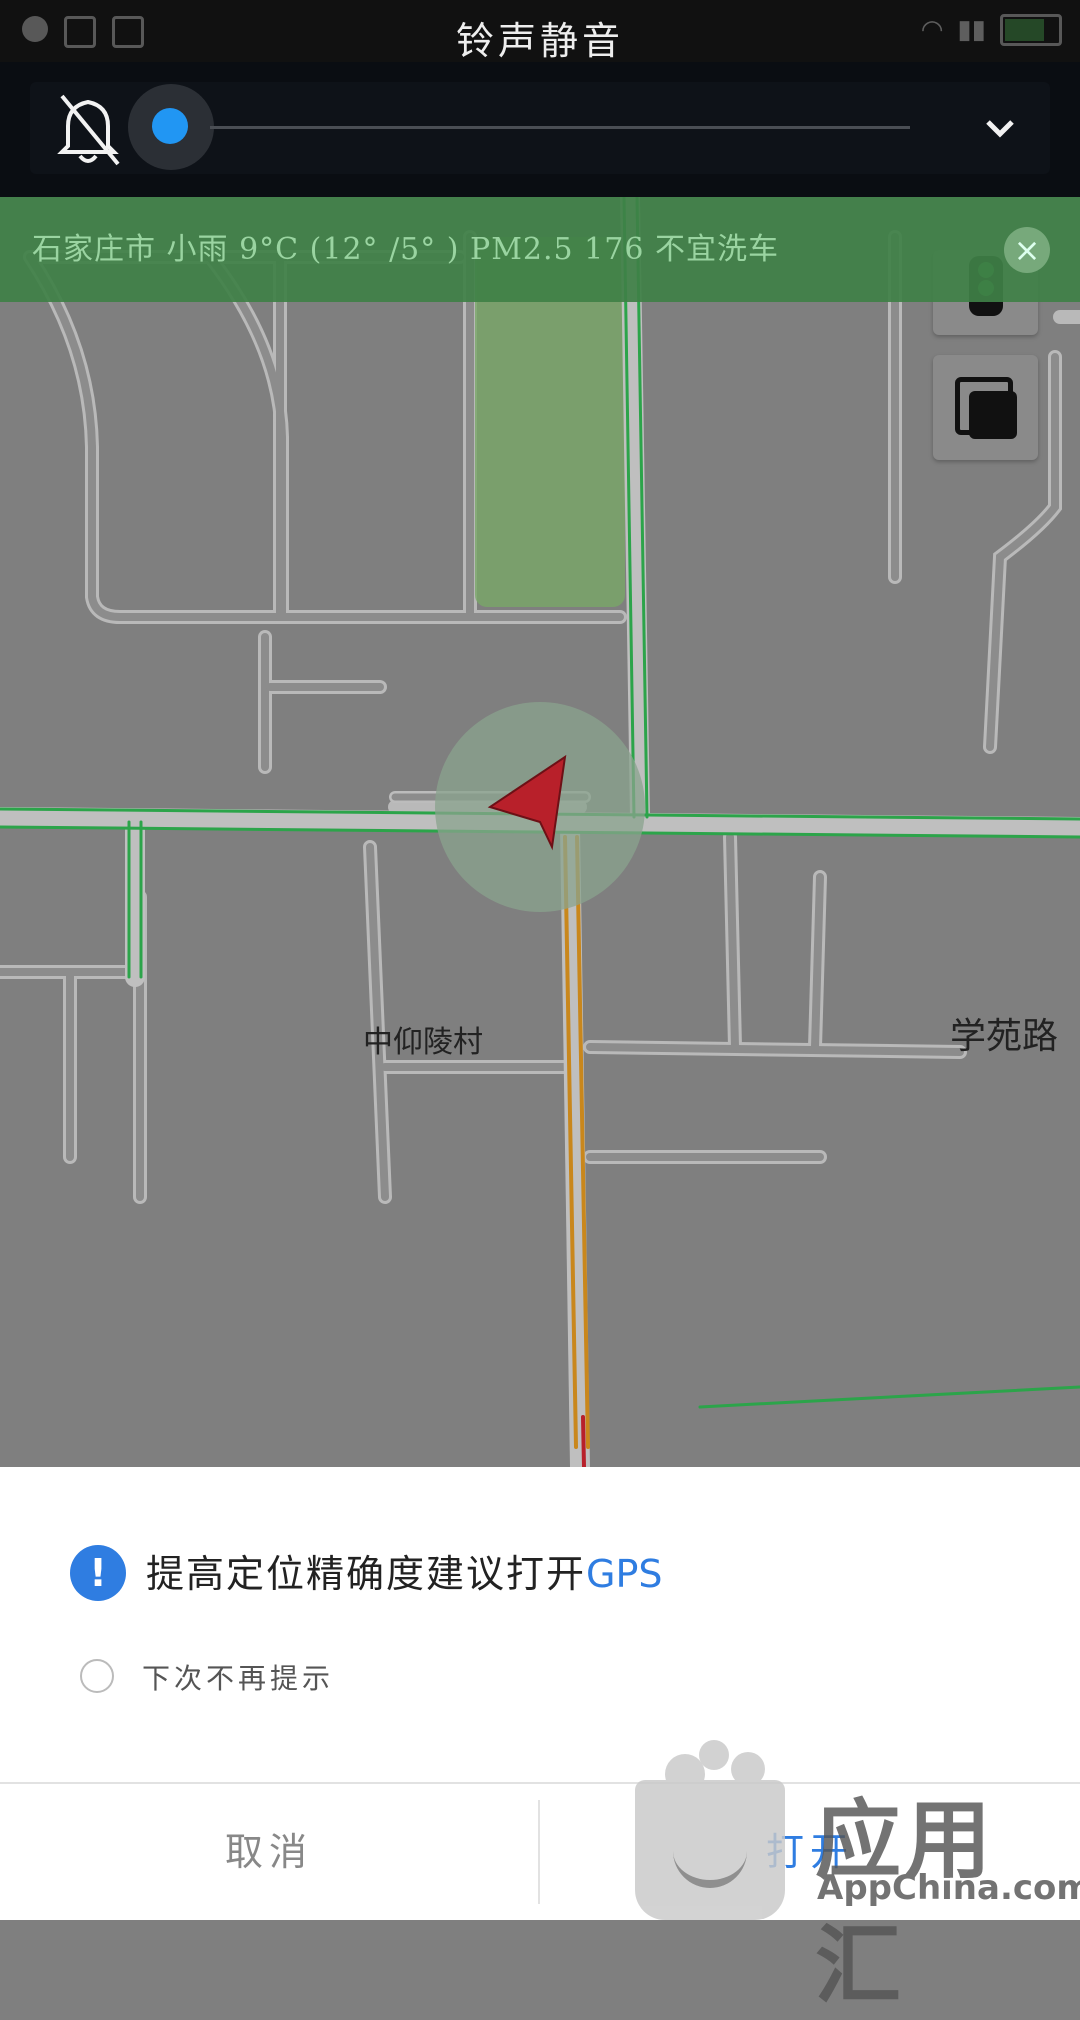  Describe the element at coordinates (540, 249) in the screenshot. I see `weather-banner: 石家庄市 小雨 9°C (12° /5° ) PM2.5 176 不宜洗车` at that location.